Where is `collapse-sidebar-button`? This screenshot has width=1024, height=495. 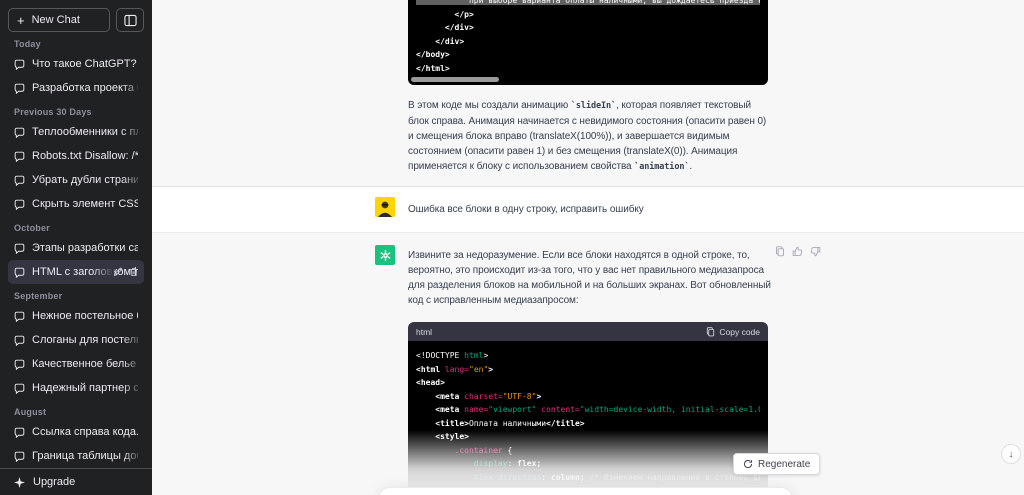
collapse-sidebar-button is located at coordinates (130, 20).